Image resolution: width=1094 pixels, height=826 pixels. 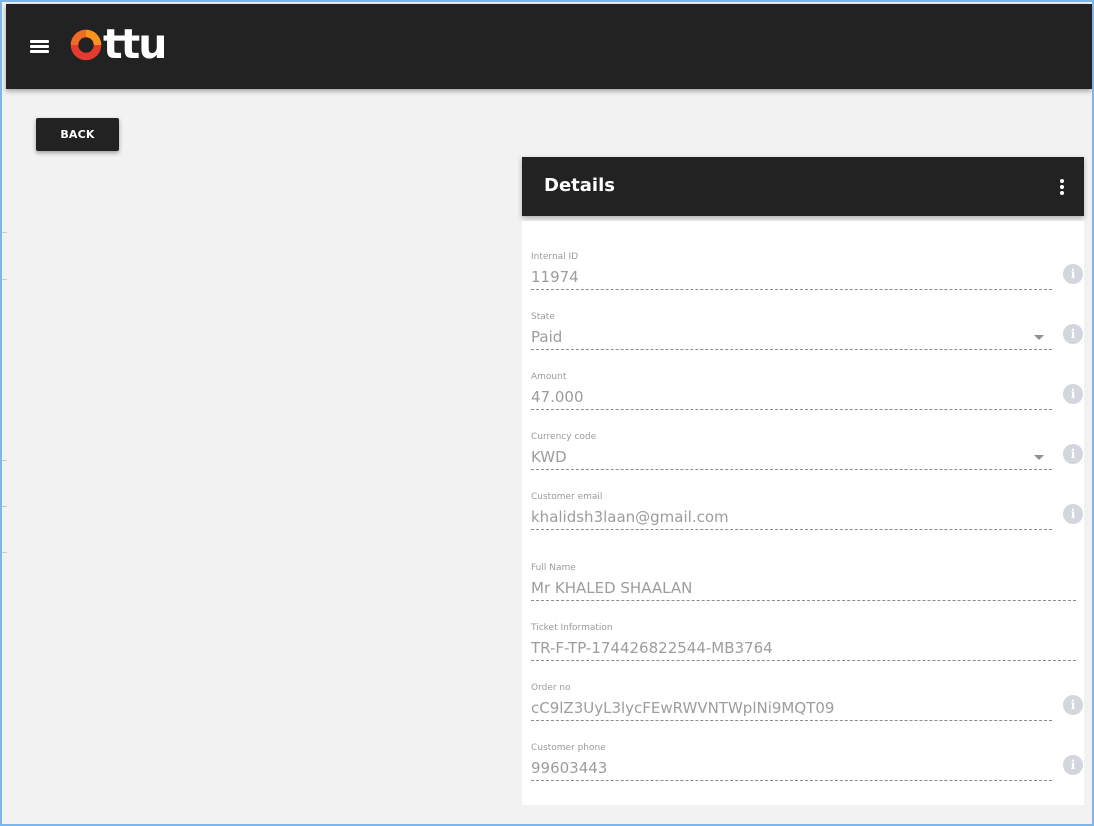 I want to click on hamburger-menu-icon, so click(x=40, y=46).